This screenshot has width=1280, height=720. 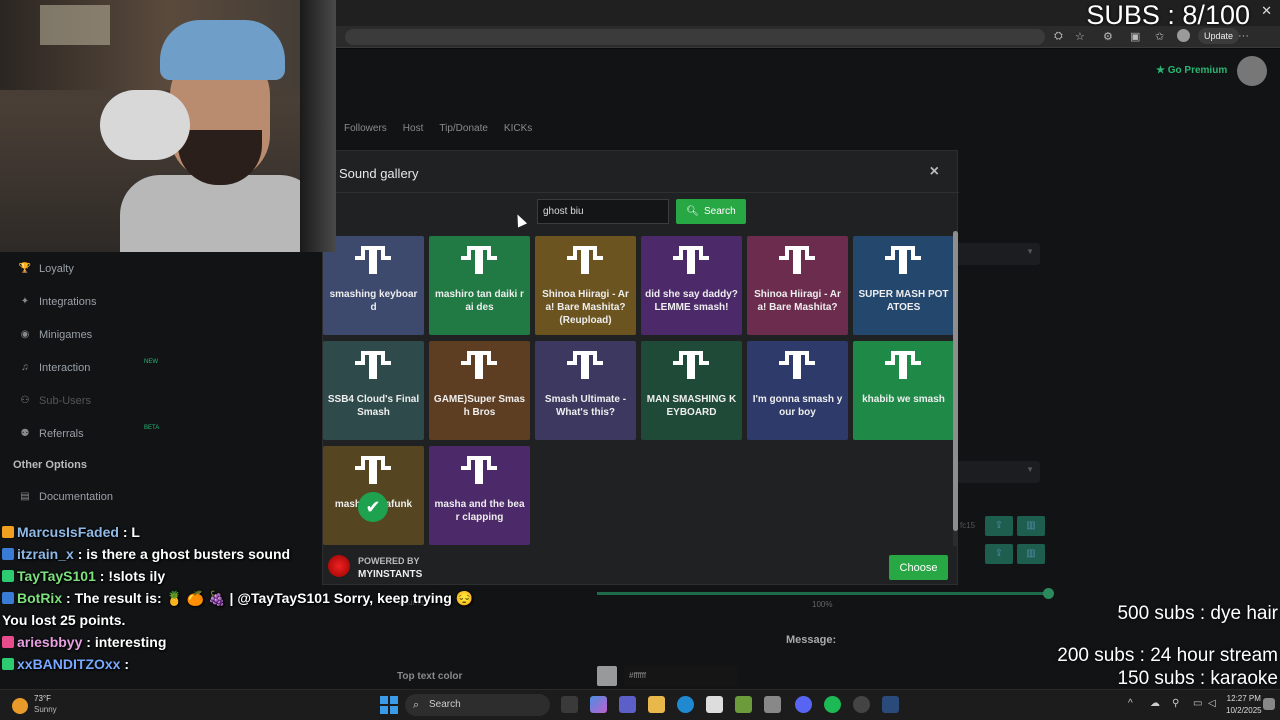 I want to click on sound-tile: khabib we smash, so click(x=903, y=390).